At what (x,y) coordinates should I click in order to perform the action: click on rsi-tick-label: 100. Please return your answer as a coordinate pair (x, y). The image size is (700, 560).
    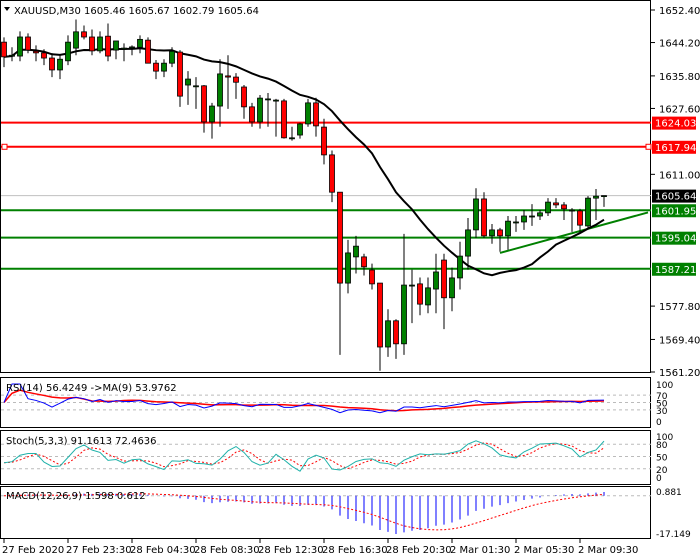
    Looking at the image, I should click on (664, 386).